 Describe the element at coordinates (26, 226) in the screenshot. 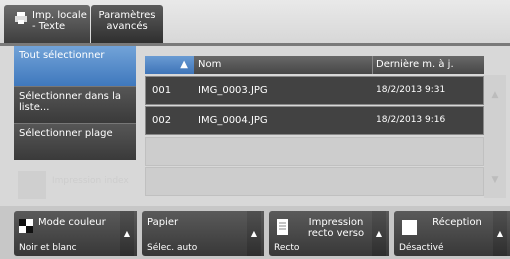

I see `black-white-icon` at that location.